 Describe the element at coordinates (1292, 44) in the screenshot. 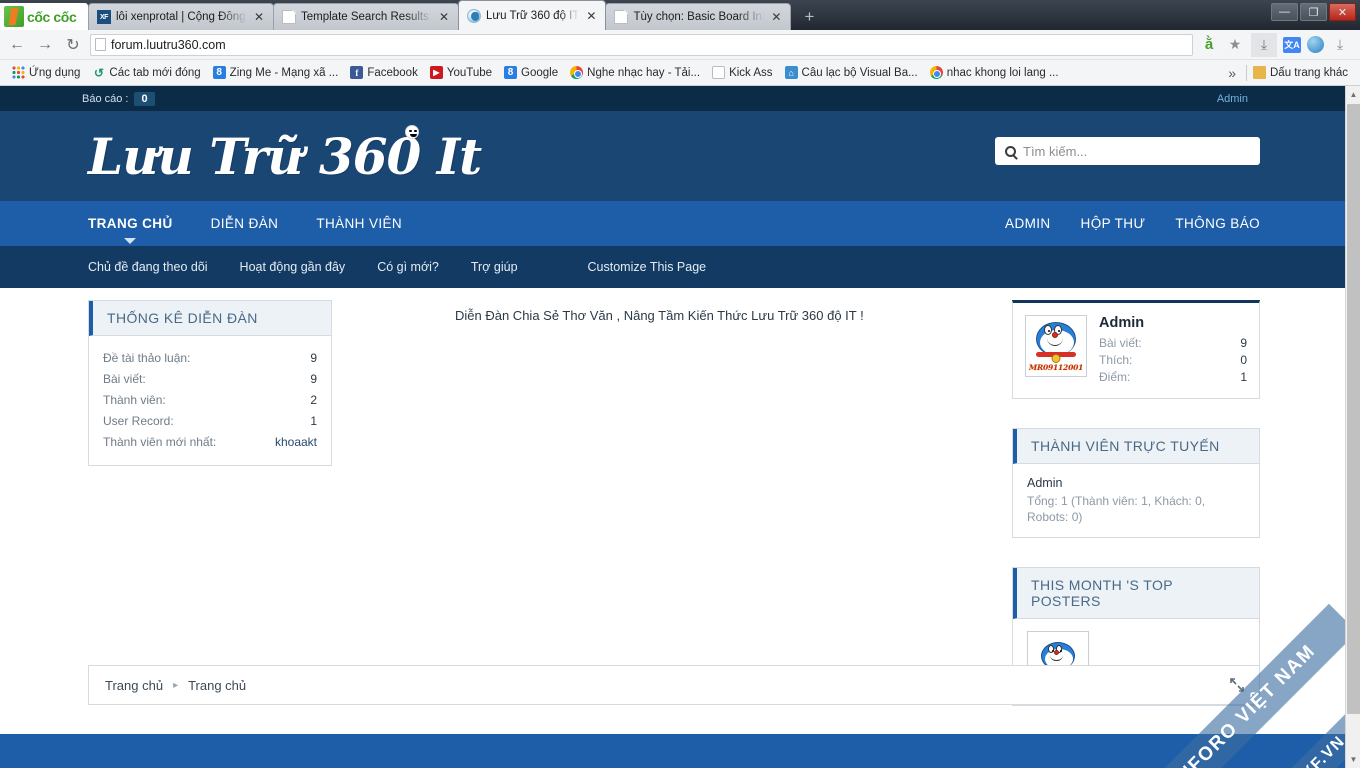

I see `translate-icon: 文A` at that location.